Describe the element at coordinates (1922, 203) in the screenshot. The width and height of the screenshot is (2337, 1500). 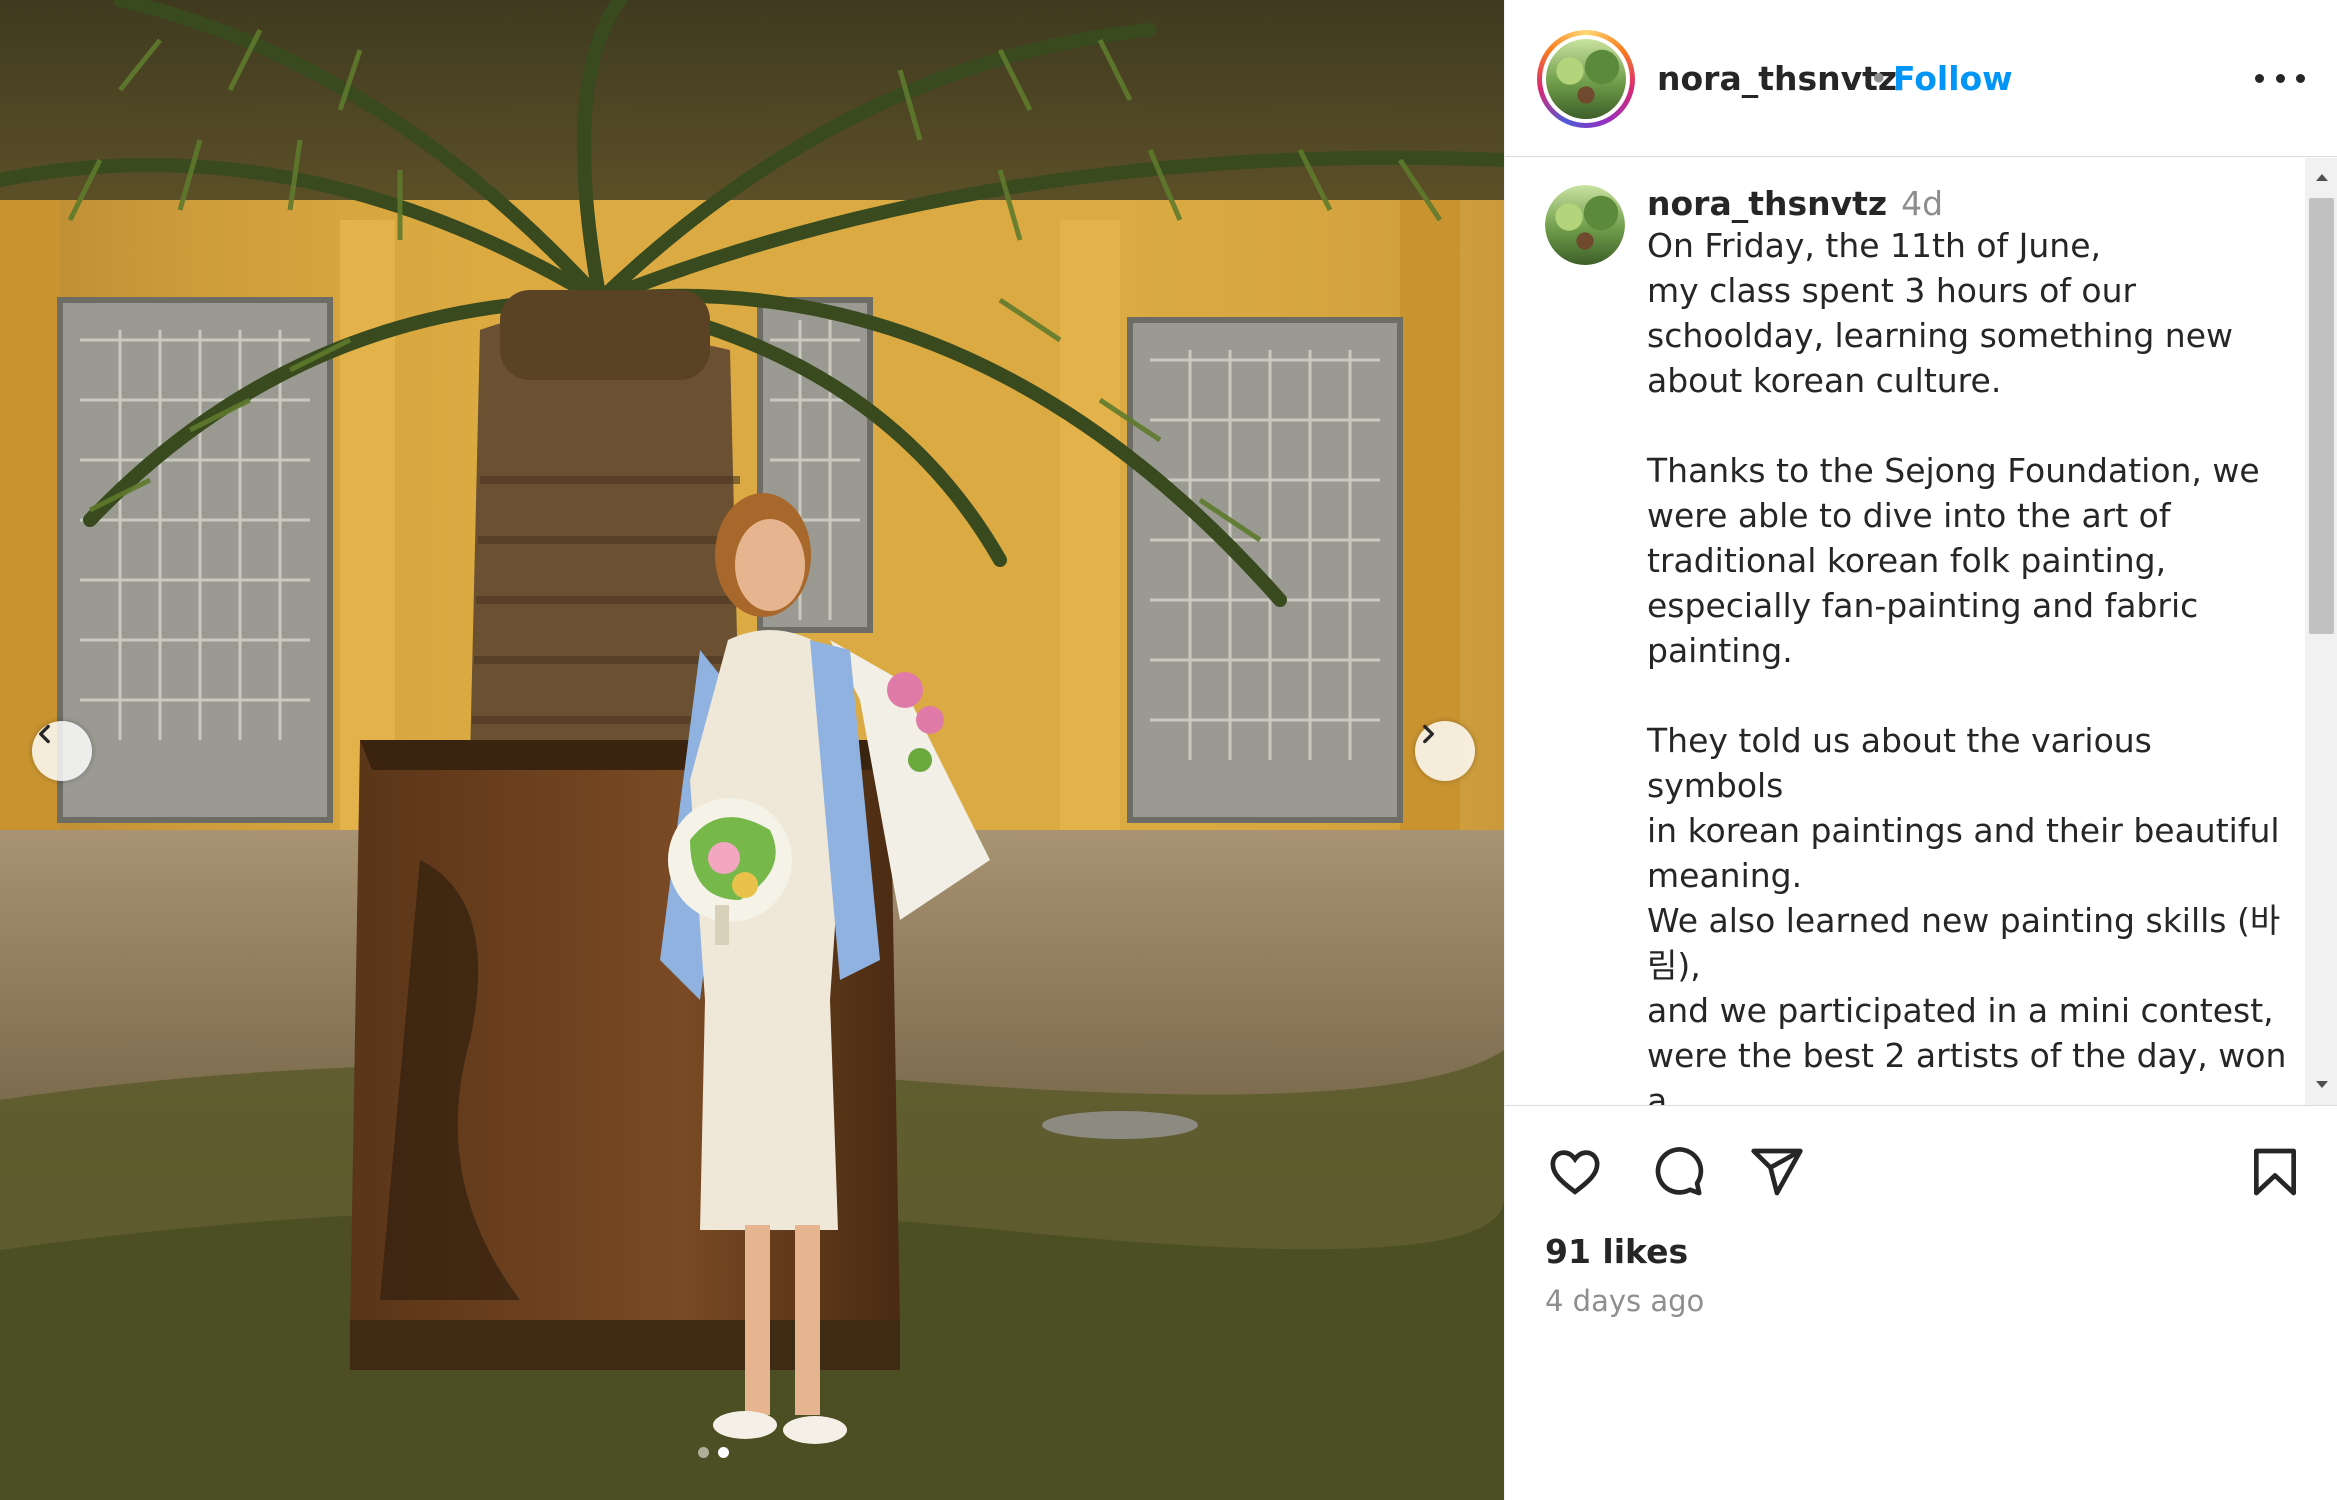
I see `caption-time: 4d` at that location.